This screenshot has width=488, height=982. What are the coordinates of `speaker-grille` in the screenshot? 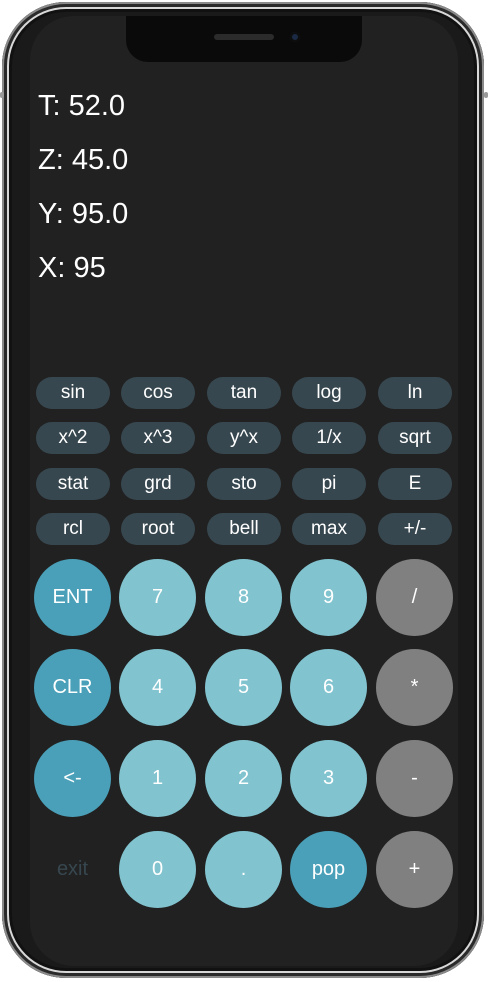 It's located at (244, 37).